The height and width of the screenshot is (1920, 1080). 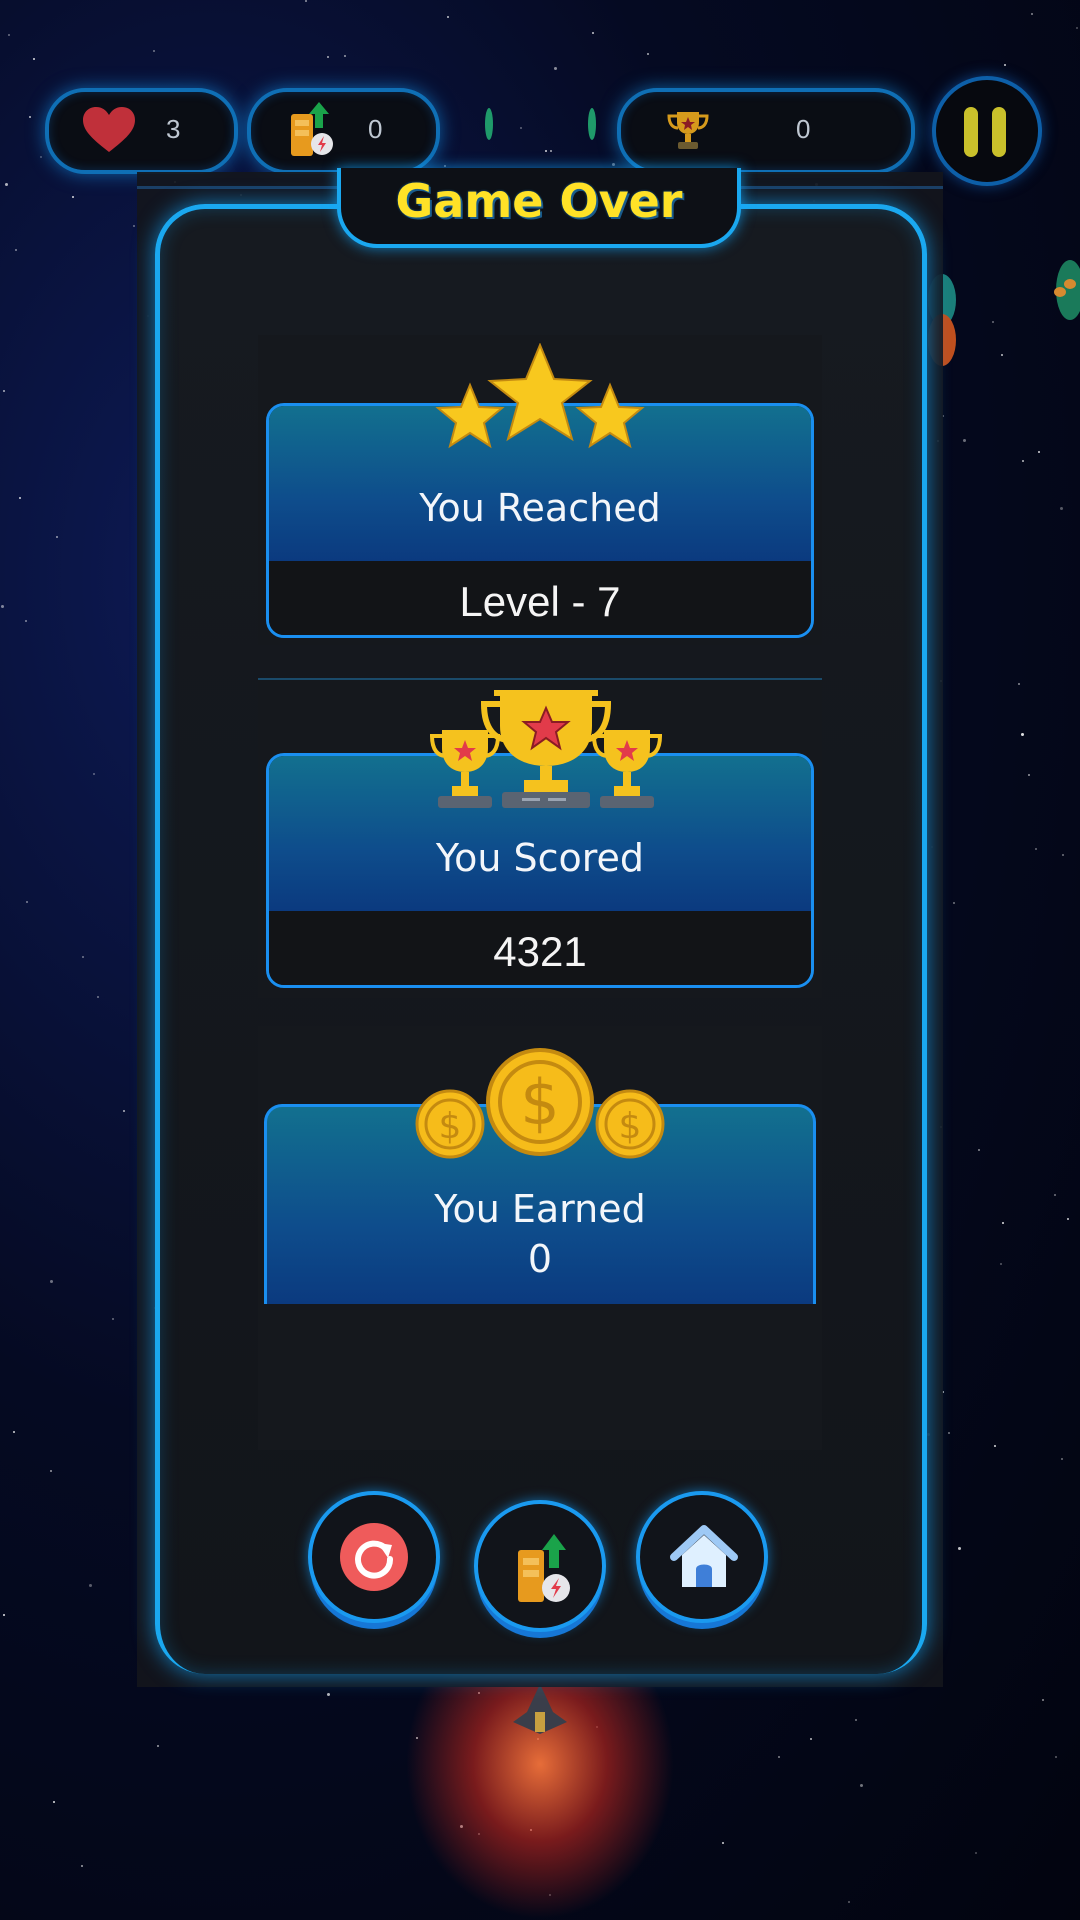 I want to click on restart-icon, so click(x=374, y=1557).